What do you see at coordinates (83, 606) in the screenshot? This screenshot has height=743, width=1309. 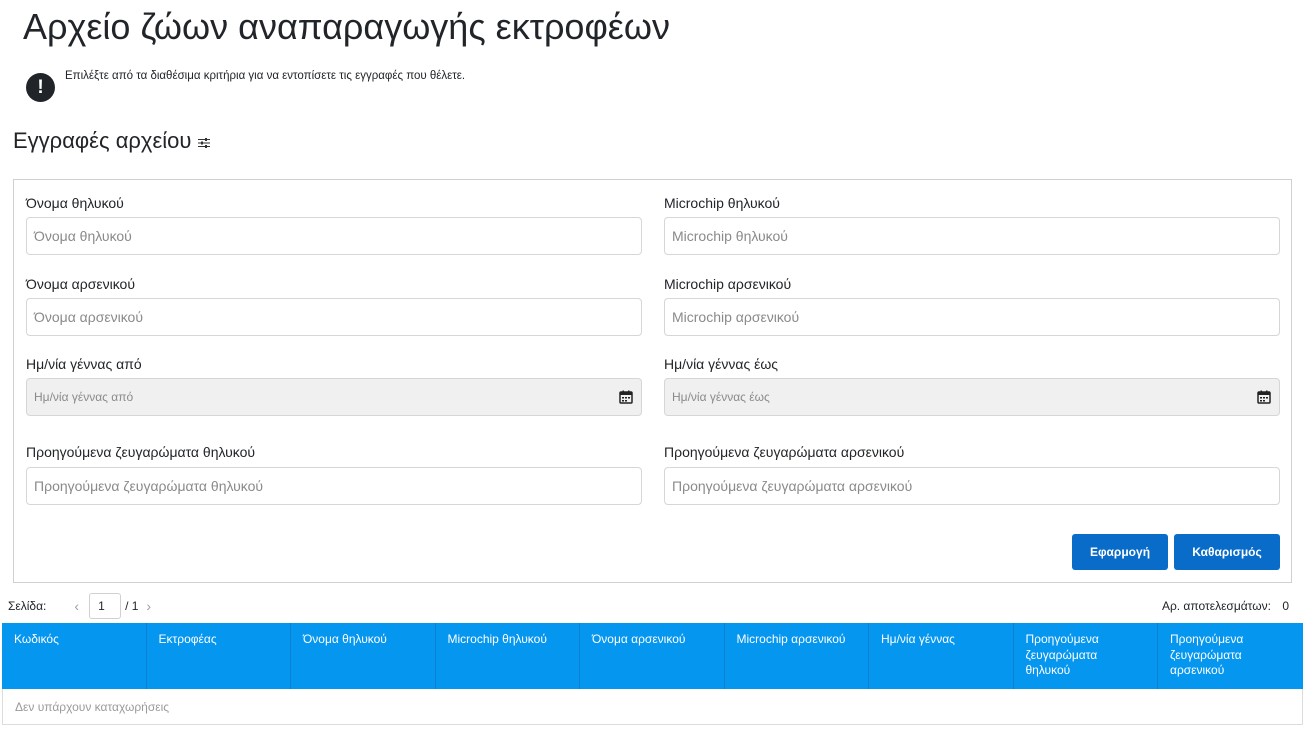 I see `pagination: Σελίδα: ‹ 1 / 1 ›` at bounding box center [83, 606].